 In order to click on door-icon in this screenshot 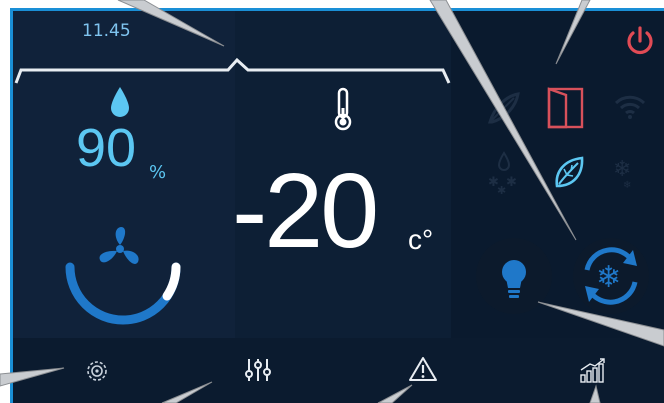, I will do `click(565, 108)`.